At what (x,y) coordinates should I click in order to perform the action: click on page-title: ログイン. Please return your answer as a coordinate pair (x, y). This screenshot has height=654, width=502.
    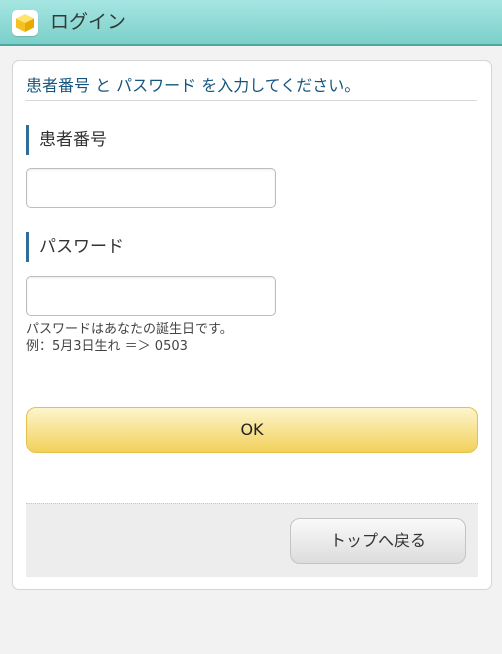
    Looking at the image, I should click on (88, 22).